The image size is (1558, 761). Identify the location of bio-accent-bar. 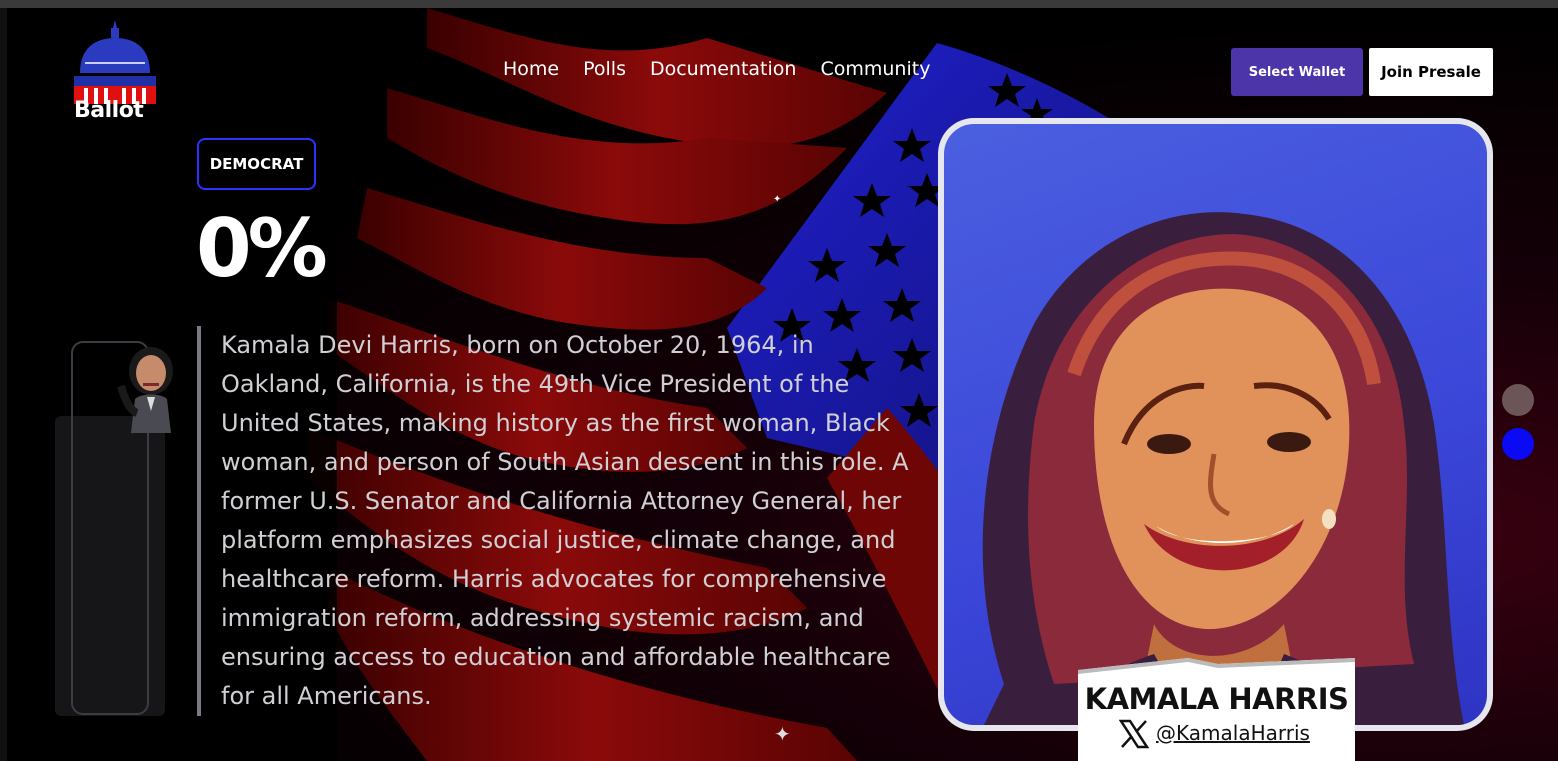
(199, 521).